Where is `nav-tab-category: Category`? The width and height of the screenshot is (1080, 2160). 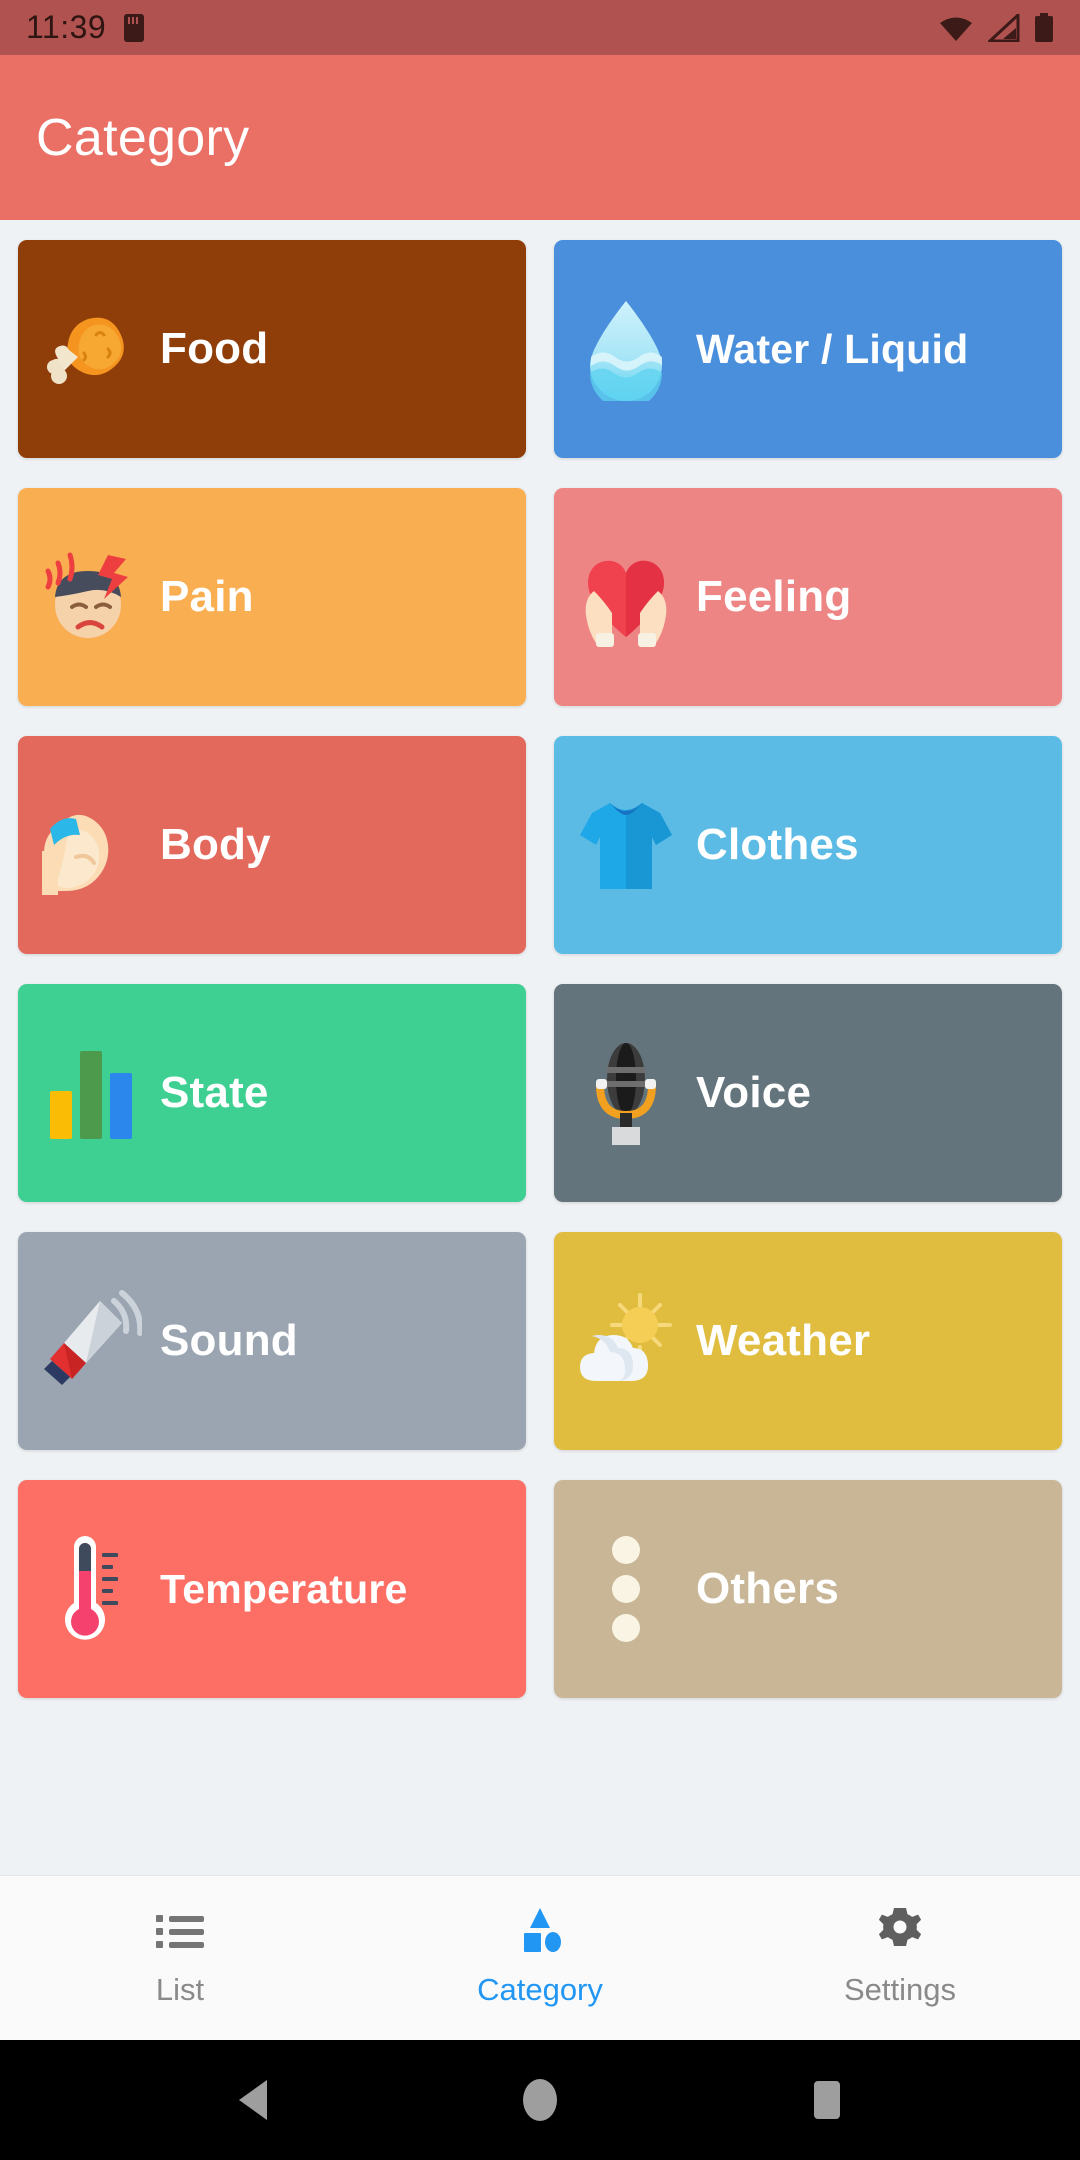 nav-tab-category: Category is located at coordinates (540, 1958).